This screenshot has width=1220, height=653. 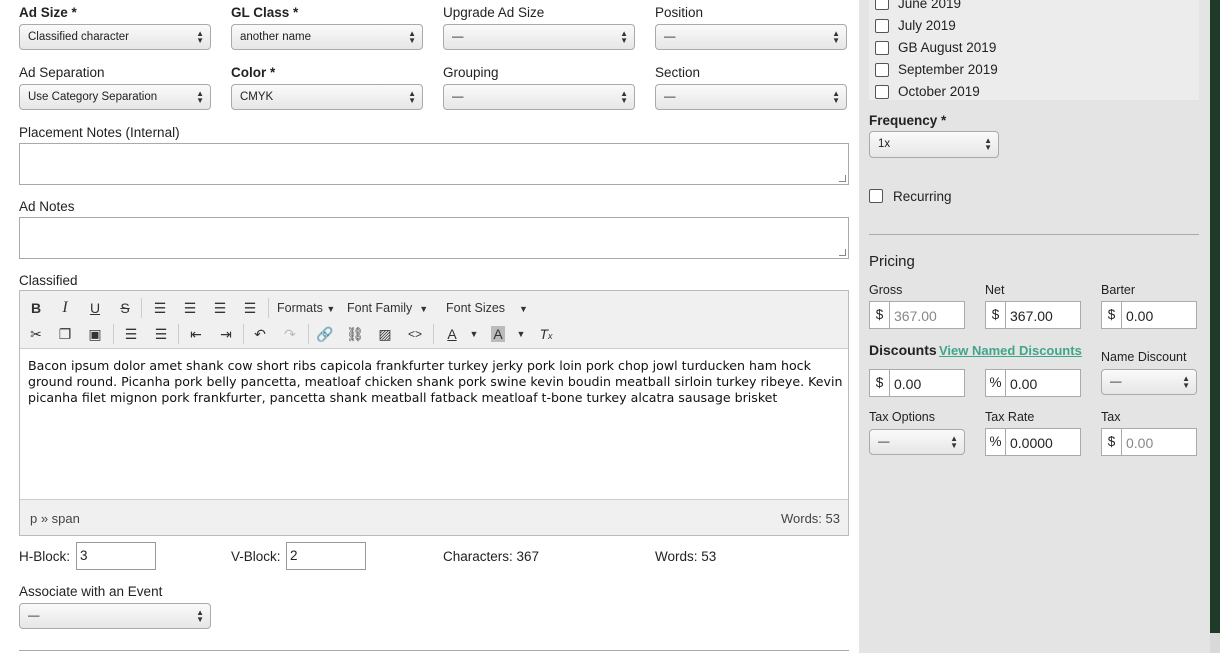 What do you see at coordinates (415, 334) in the screenshot?
I see `code-icon: <>` at bounding box center [415, 334].